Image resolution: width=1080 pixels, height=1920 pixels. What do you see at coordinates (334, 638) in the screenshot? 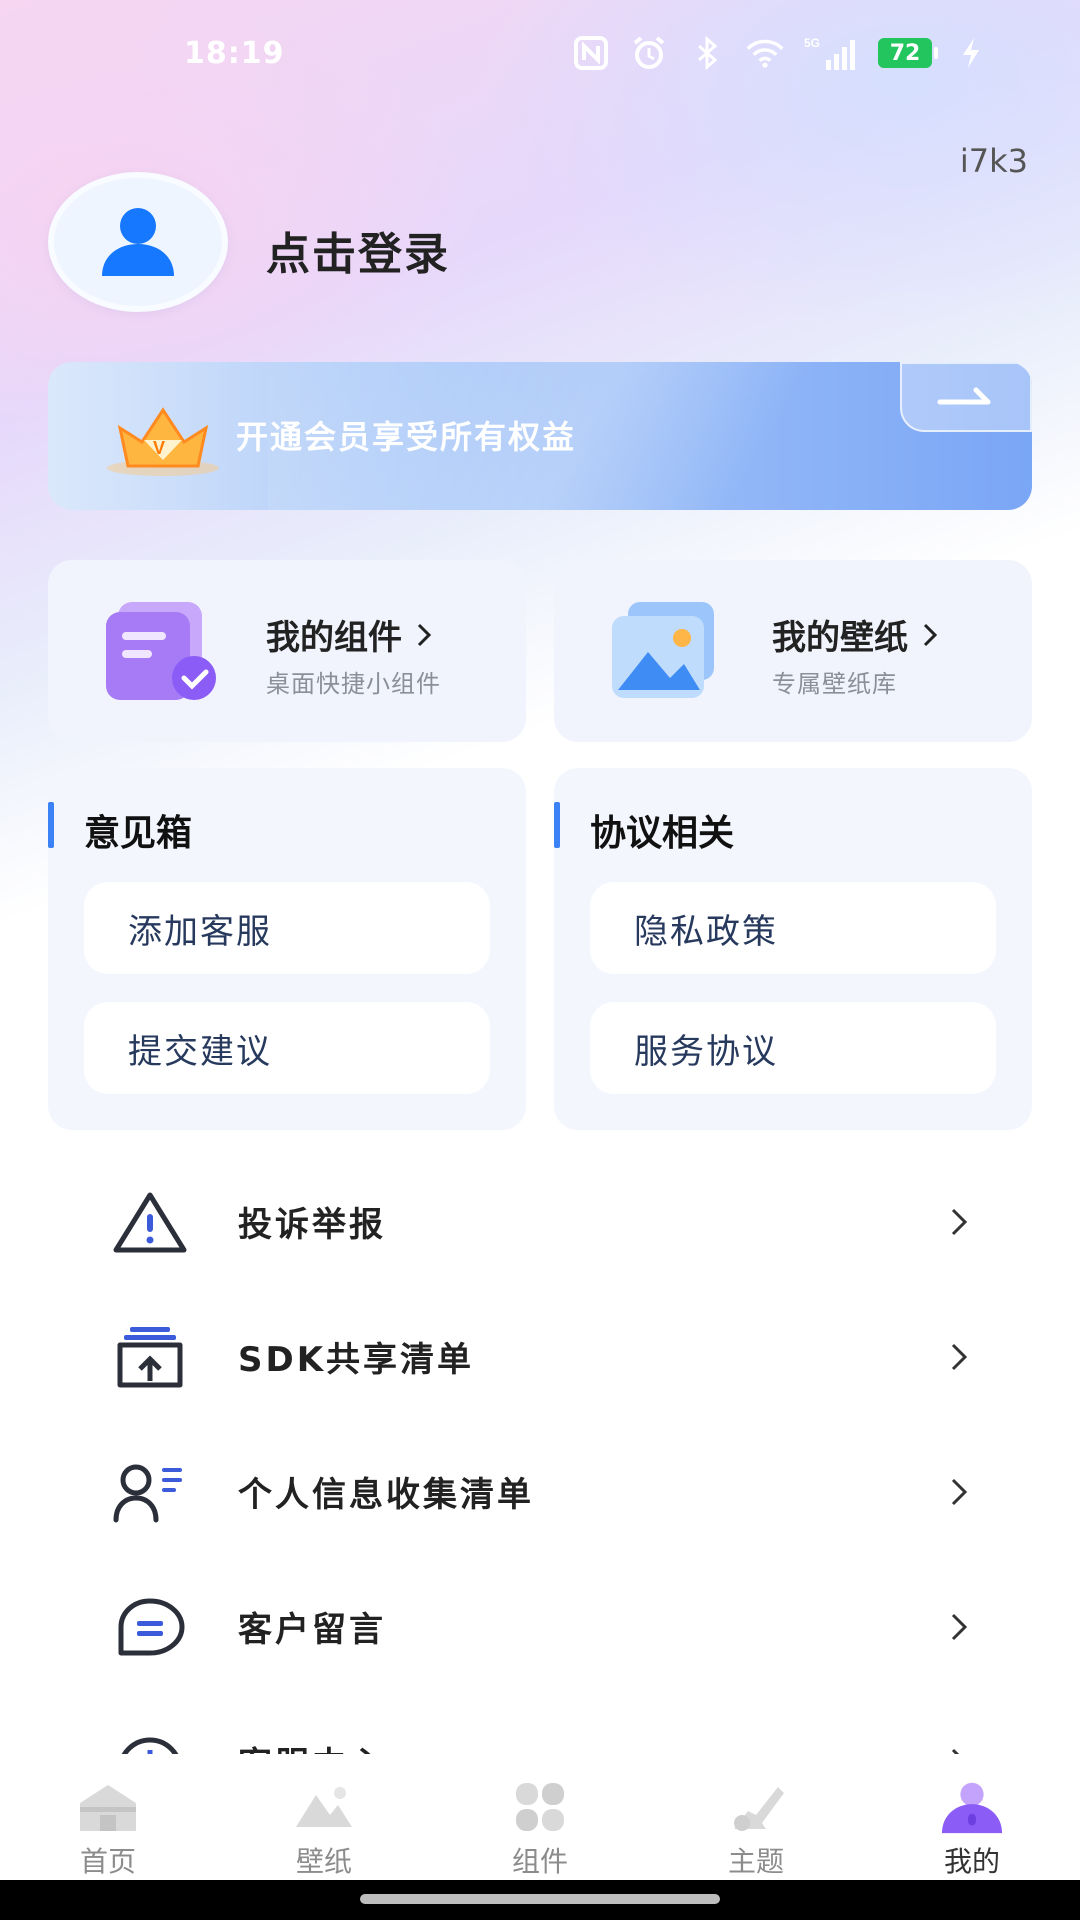
I see `my-widgets-label: 我的组件` at bounding box center [334, 638].